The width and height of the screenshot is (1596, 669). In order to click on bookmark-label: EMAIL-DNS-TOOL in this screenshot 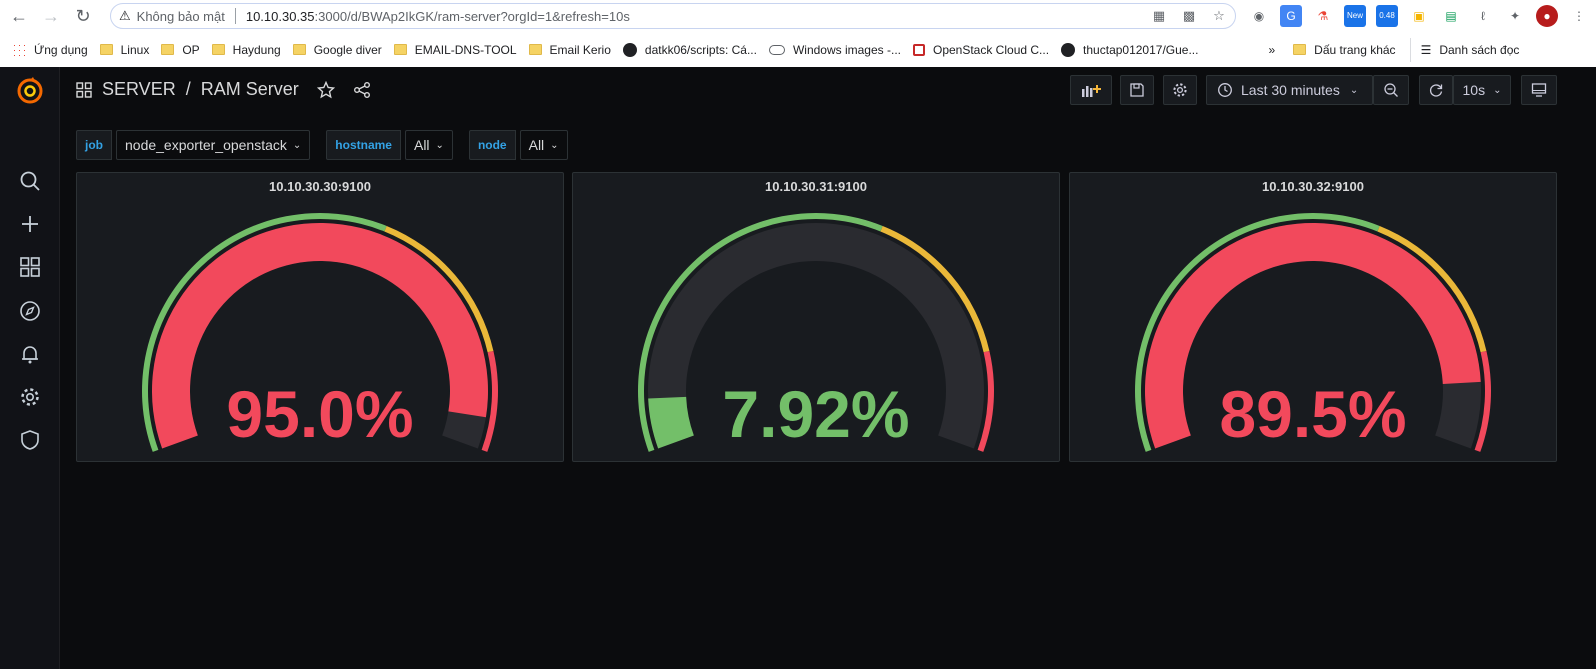, I will do `click(465, 49)`.